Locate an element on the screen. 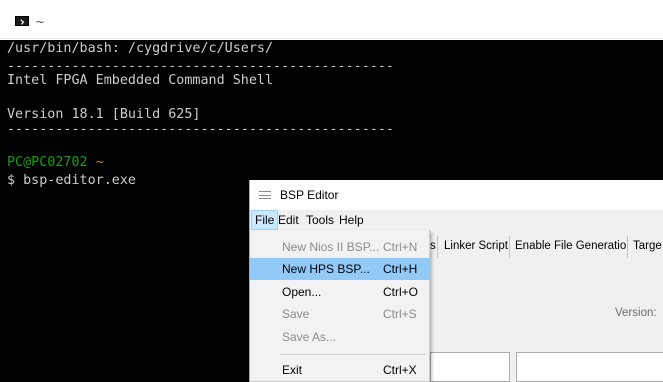  tab-enable-file-generation: Enable File Generation is located at coordinates (569, 247).